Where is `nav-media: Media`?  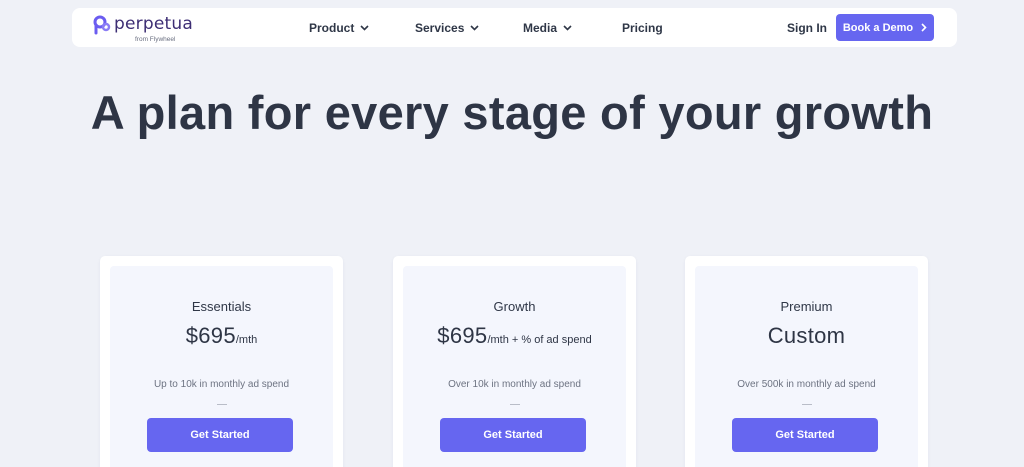 nav-media: Media is located at coordinates (547, 28).